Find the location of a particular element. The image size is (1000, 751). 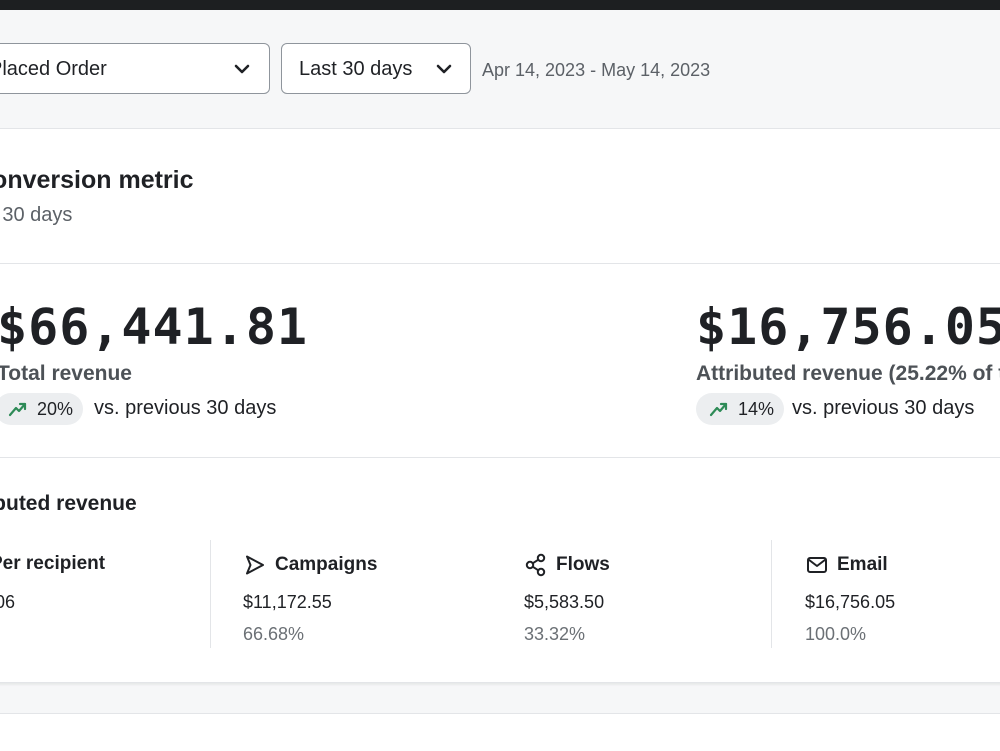

flows-icon is located at coordinates (535, 565).